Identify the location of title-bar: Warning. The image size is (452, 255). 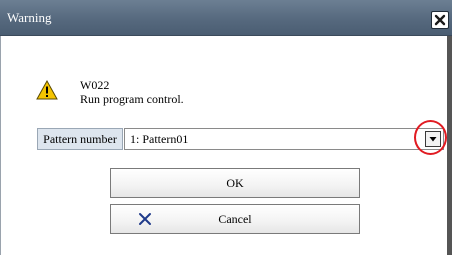
(226, 18).